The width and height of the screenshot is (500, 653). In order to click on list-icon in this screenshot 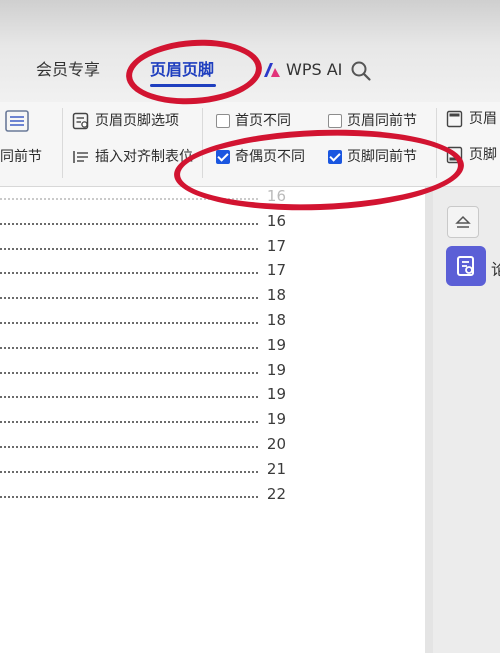, I will do `click(17, 121)`.